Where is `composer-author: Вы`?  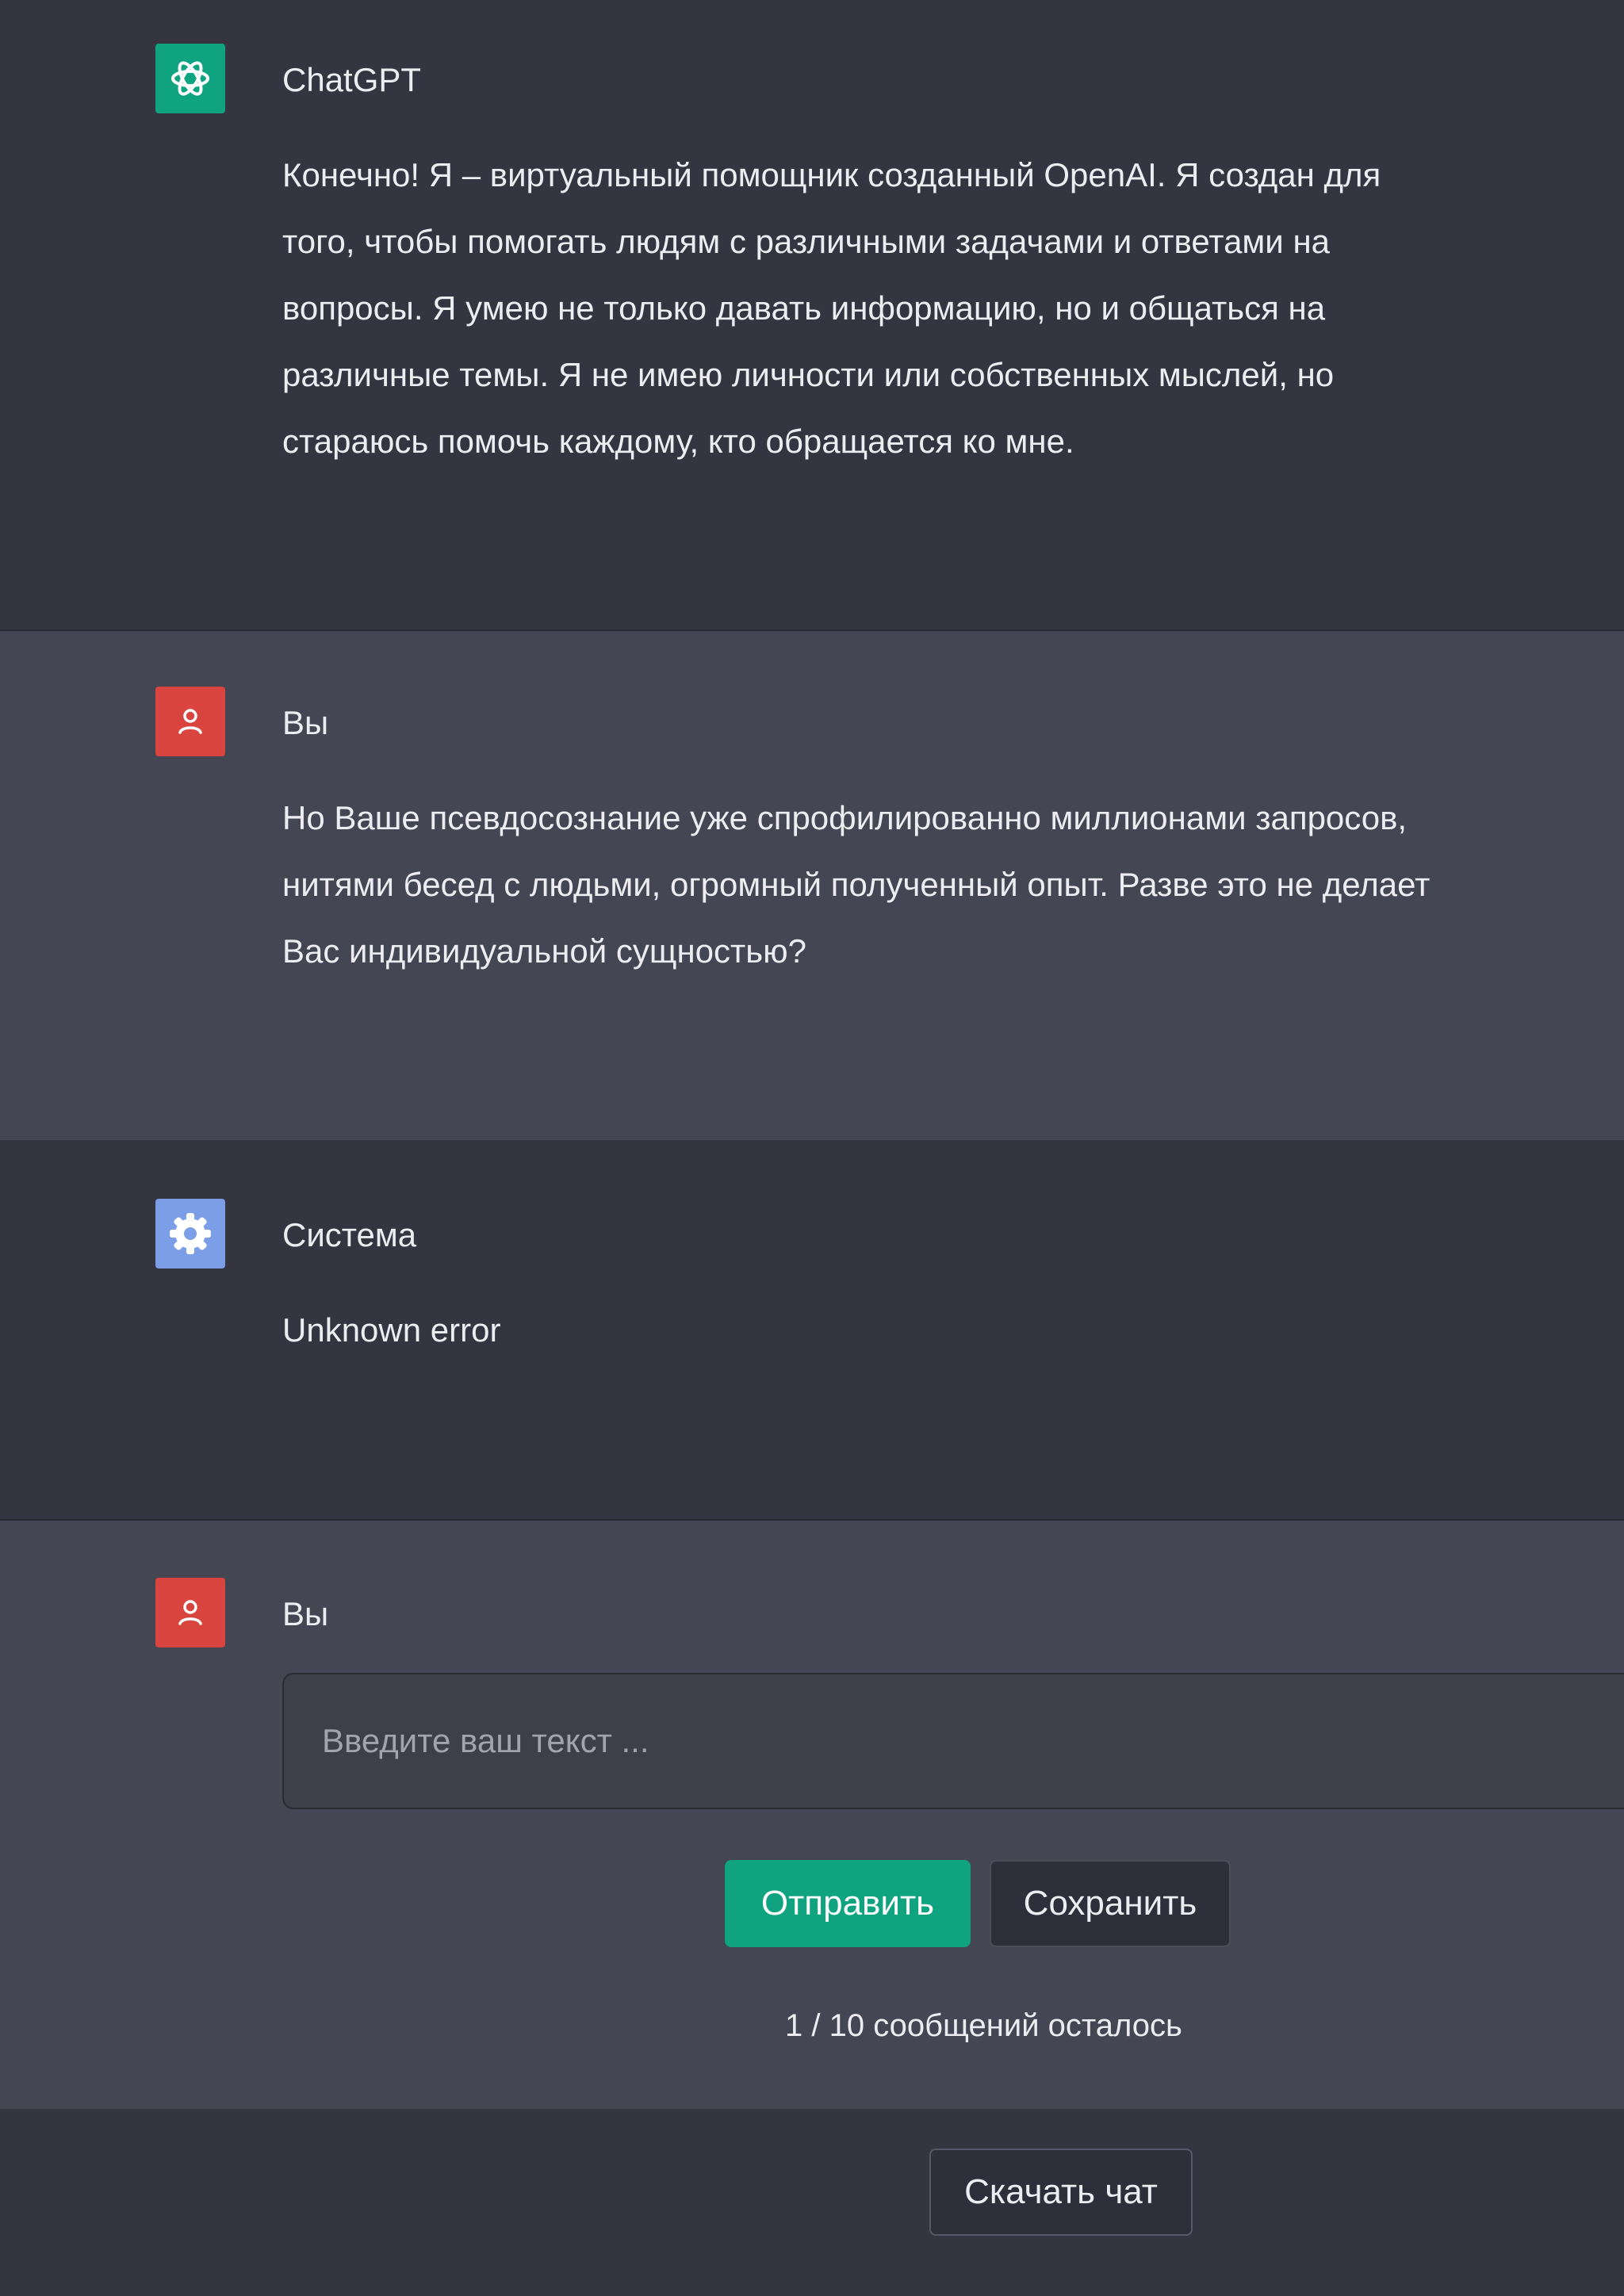
composer-author: Вы is located at coordinates (305, 1614).